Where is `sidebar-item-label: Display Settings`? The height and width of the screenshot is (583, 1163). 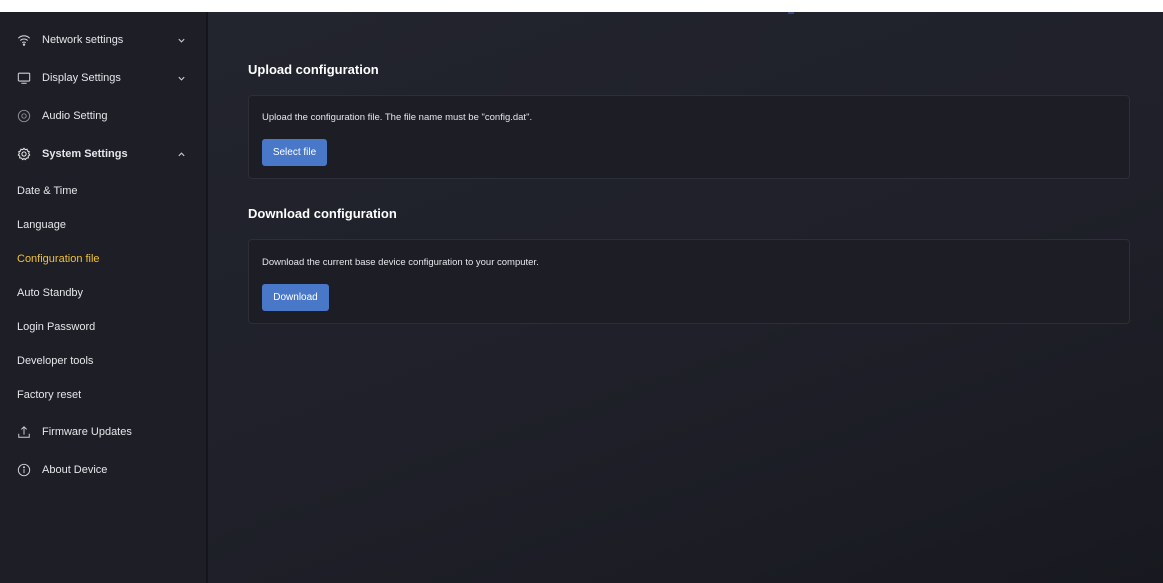
sidebar-item-label: Display Settings is located at coordinates (81, 78).